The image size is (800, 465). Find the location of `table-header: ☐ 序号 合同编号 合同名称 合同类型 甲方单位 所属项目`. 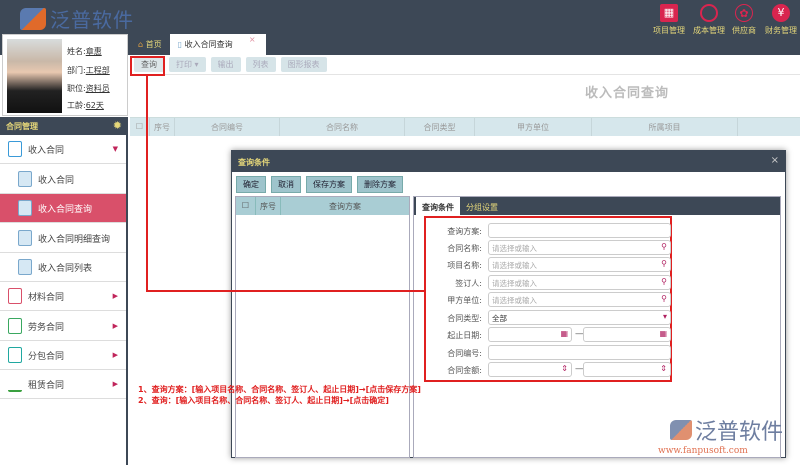

table-header: ☐ 序号 合同编号 合同名称 合同类型 甲方单位 所属项目 is located at coordinates (465, 126).